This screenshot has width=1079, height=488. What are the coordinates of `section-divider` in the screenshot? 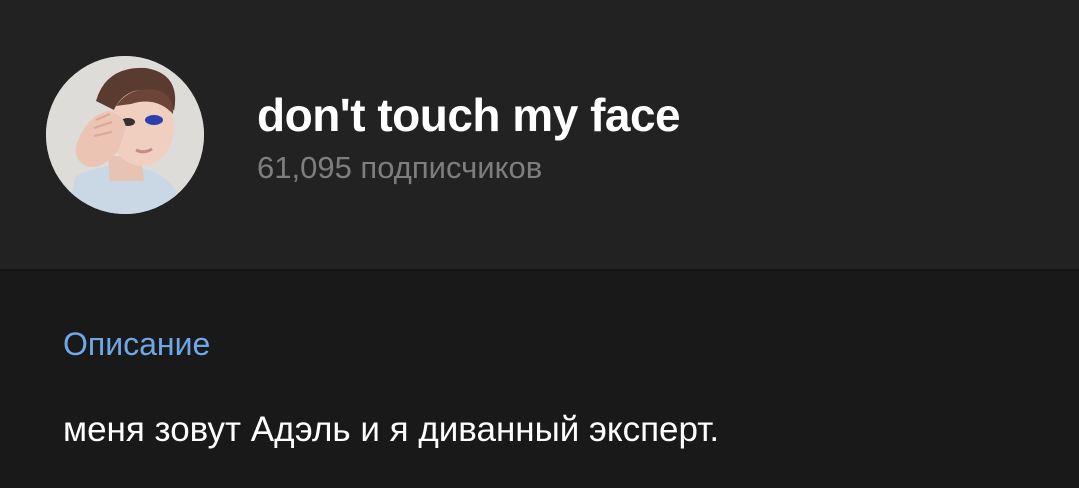 It's located at (539, 270).